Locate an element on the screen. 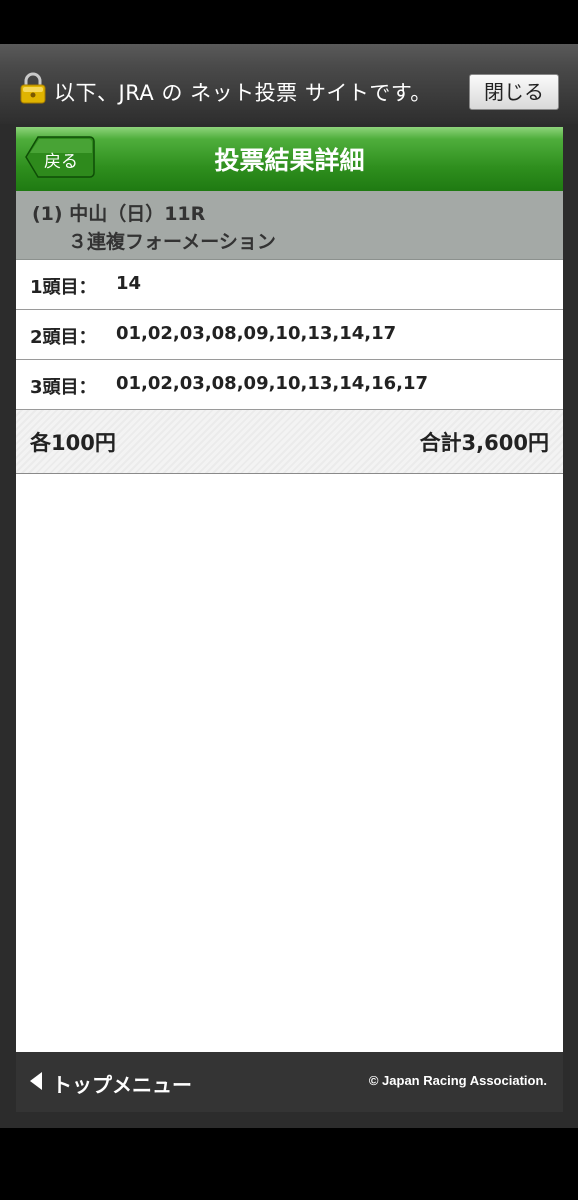 The image size is (578, 1200). pick-horses: 14 is located at coordinates (129, 283).